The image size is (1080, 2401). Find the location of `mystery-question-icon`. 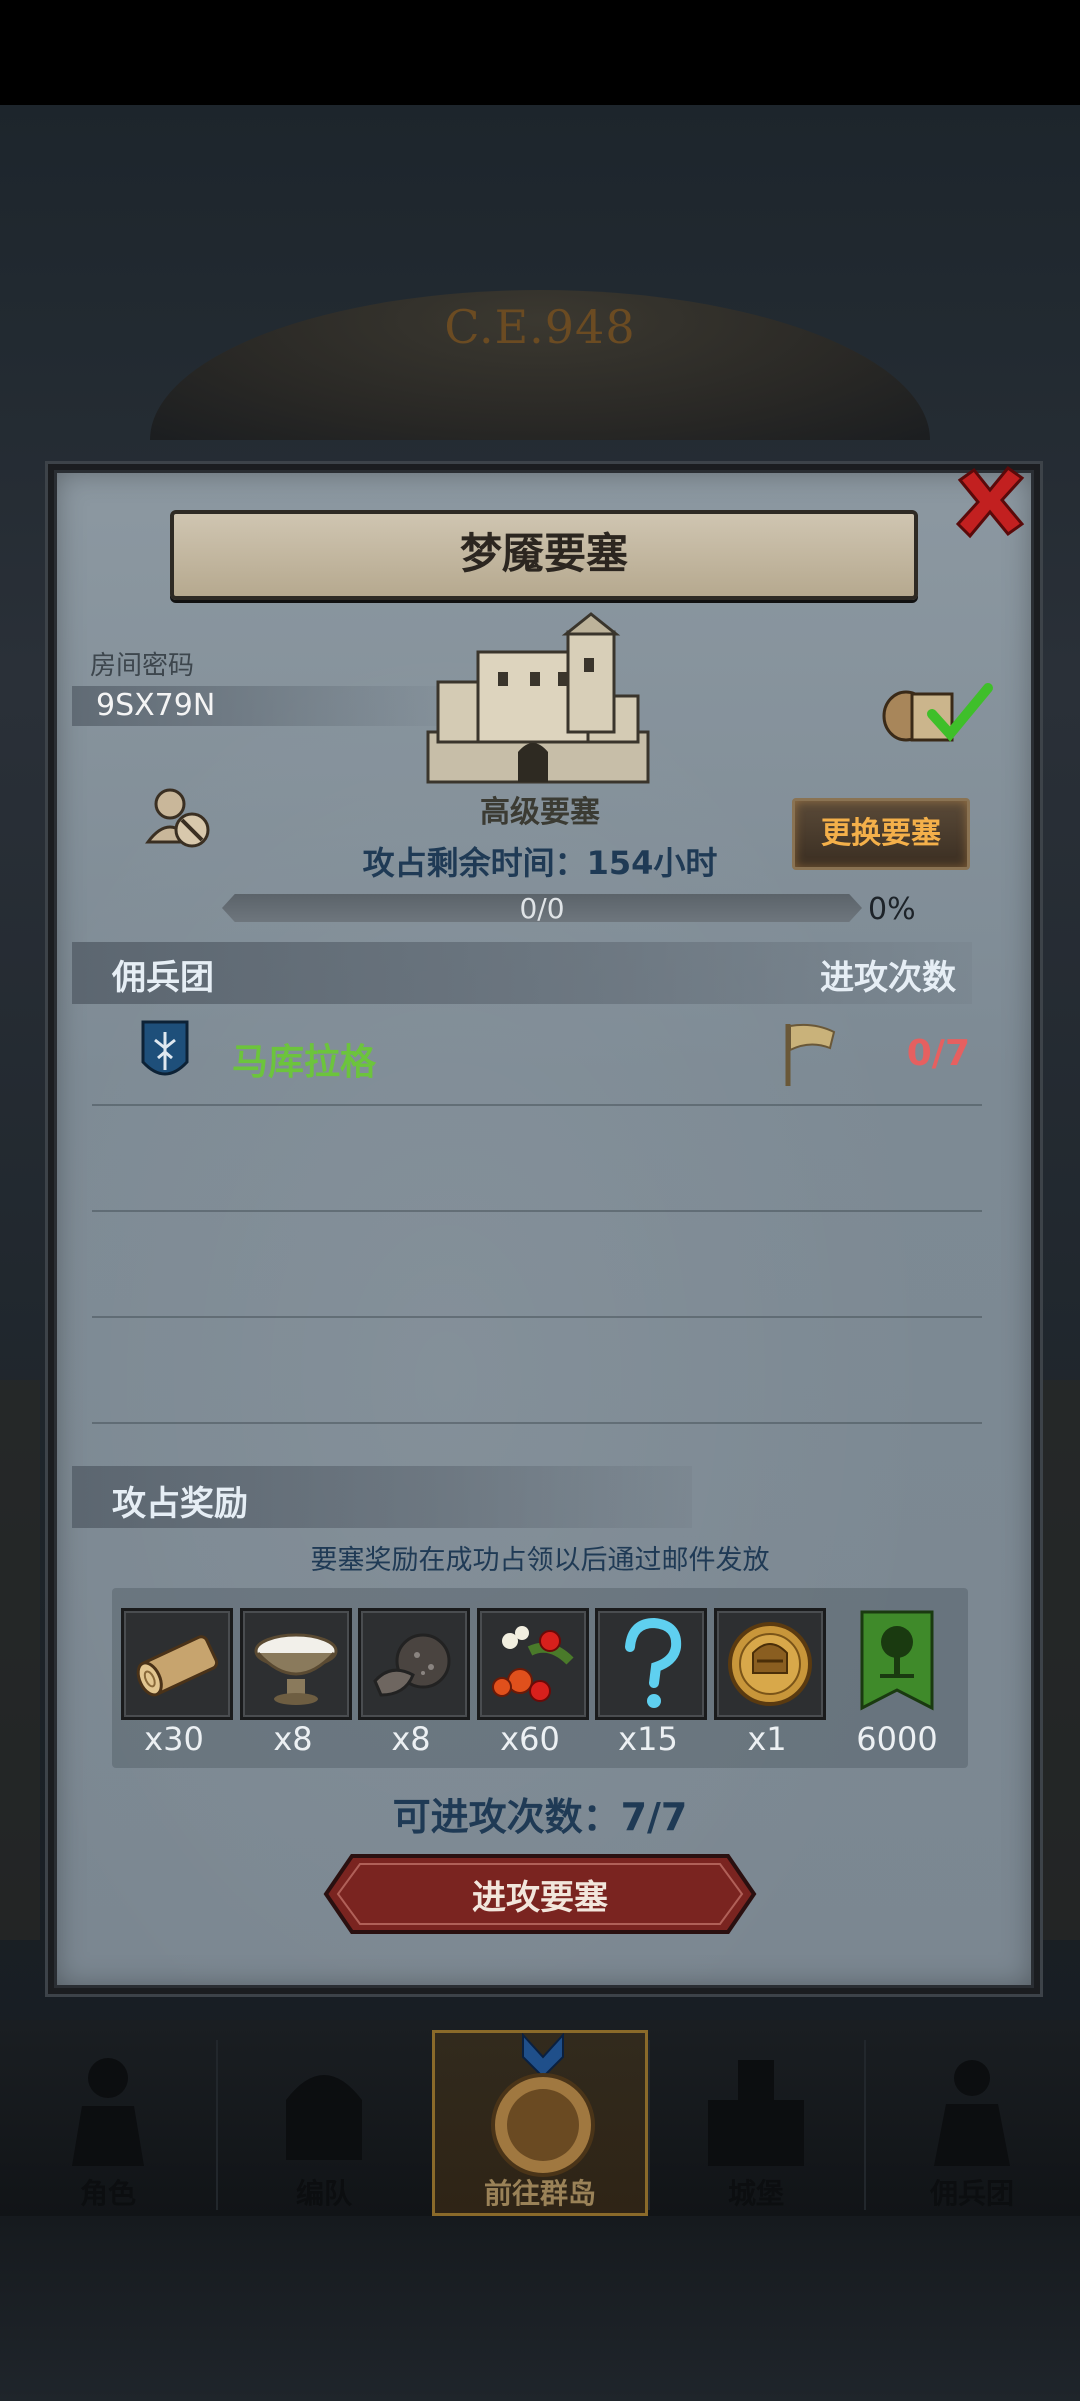

mystery-question-icon is located at coordinates (651, 1664).